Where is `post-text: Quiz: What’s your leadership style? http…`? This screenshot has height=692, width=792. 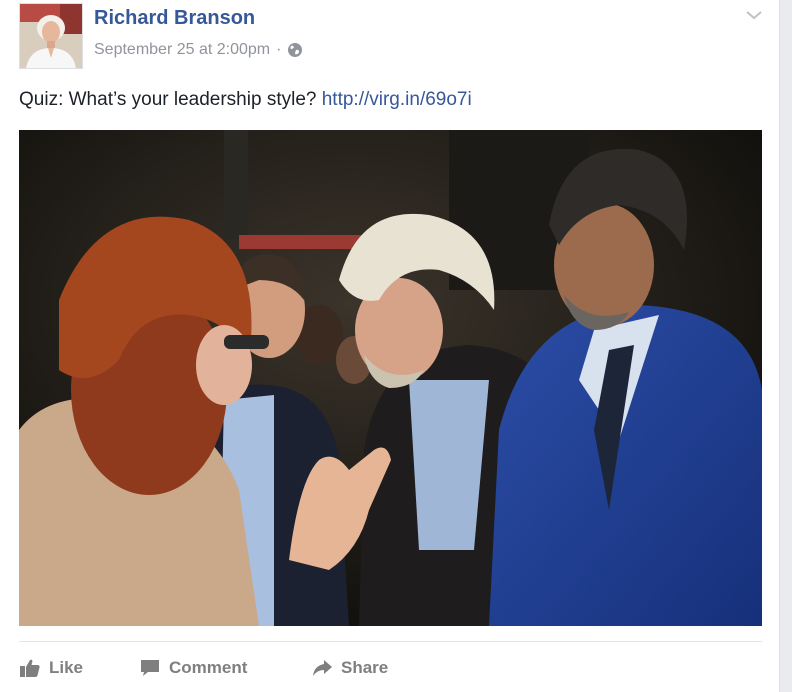 post-text: Quiz: What’s your leadership style? http… is located at coordinates (245, 100).